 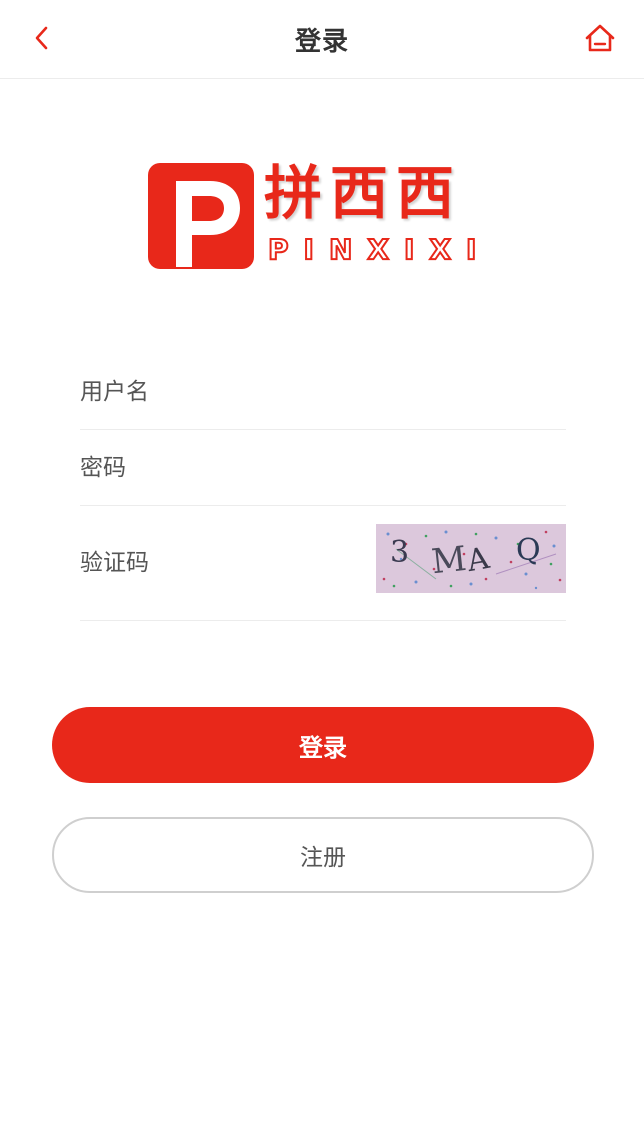 I want to click on logo-mark-icon, so click(x=201, y=216).